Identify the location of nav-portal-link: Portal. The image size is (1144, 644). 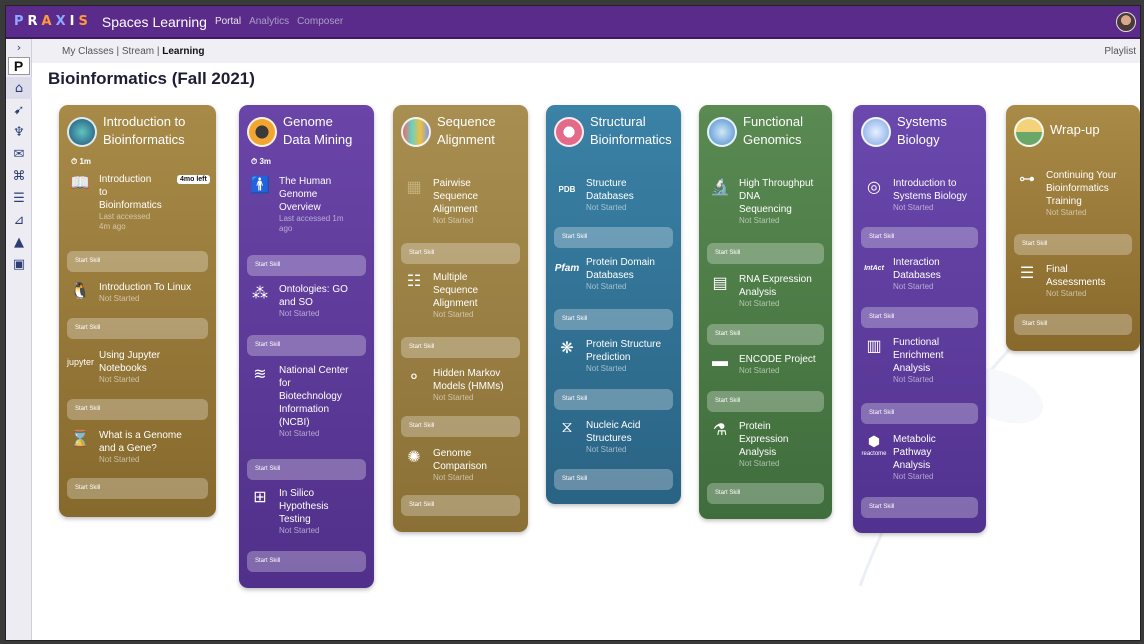
(228, 21).